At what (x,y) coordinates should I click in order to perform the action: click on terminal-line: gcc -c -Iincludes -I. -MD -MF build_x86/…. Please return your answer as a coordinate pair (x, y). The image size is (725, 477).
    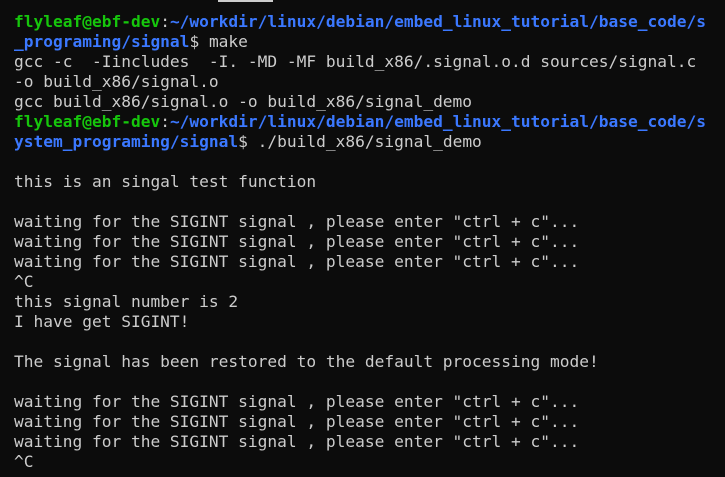
    Looking at the image, I should click on (369, 62).